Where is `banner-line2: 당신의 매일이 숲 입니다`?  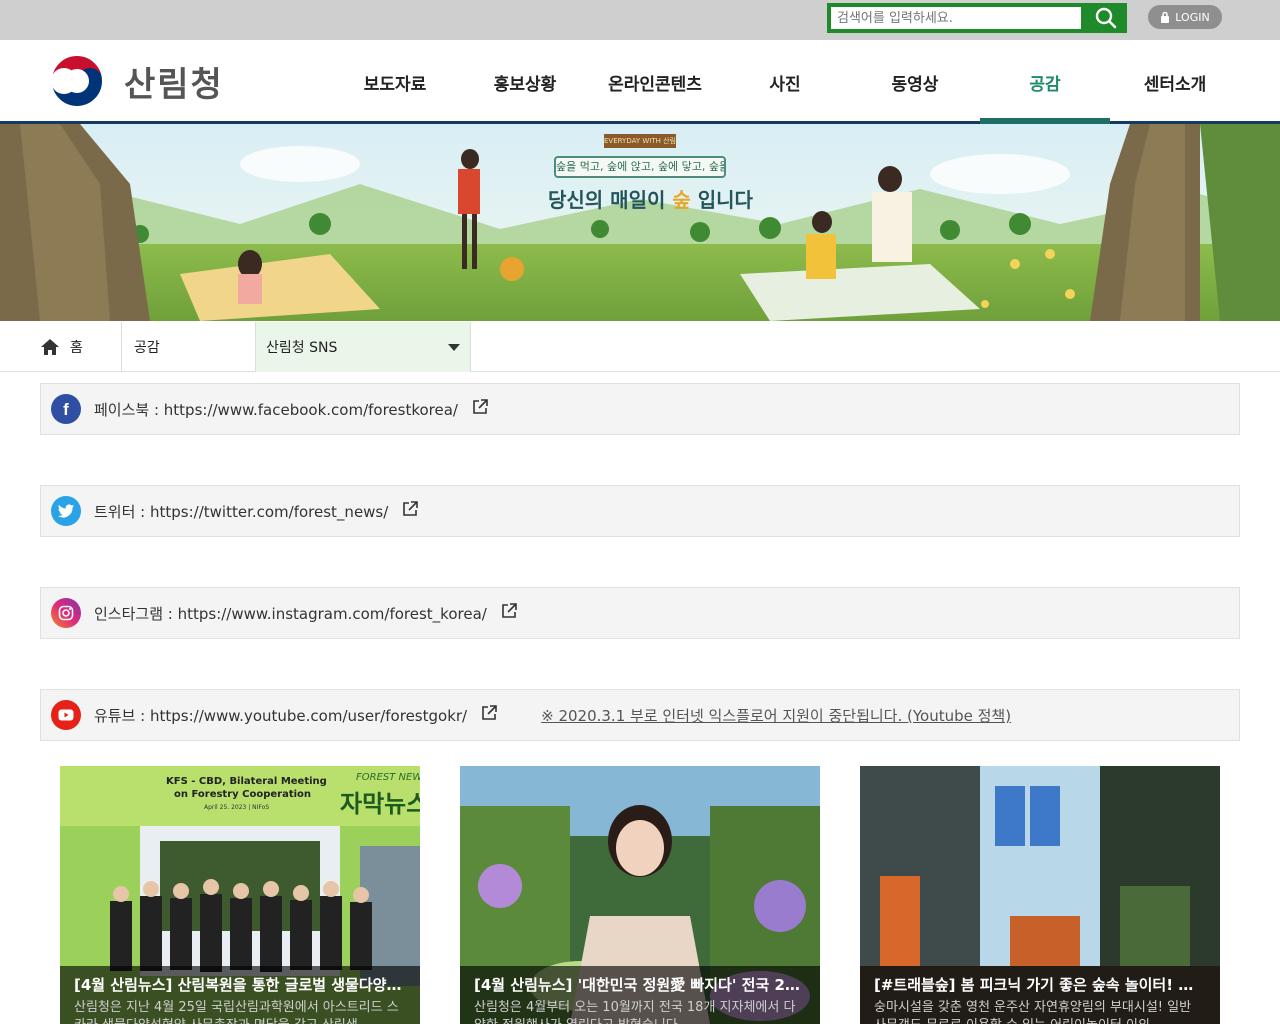
banner-line2: 당신의 매일이 숲 입니다 is located at coordinates (650, 198).